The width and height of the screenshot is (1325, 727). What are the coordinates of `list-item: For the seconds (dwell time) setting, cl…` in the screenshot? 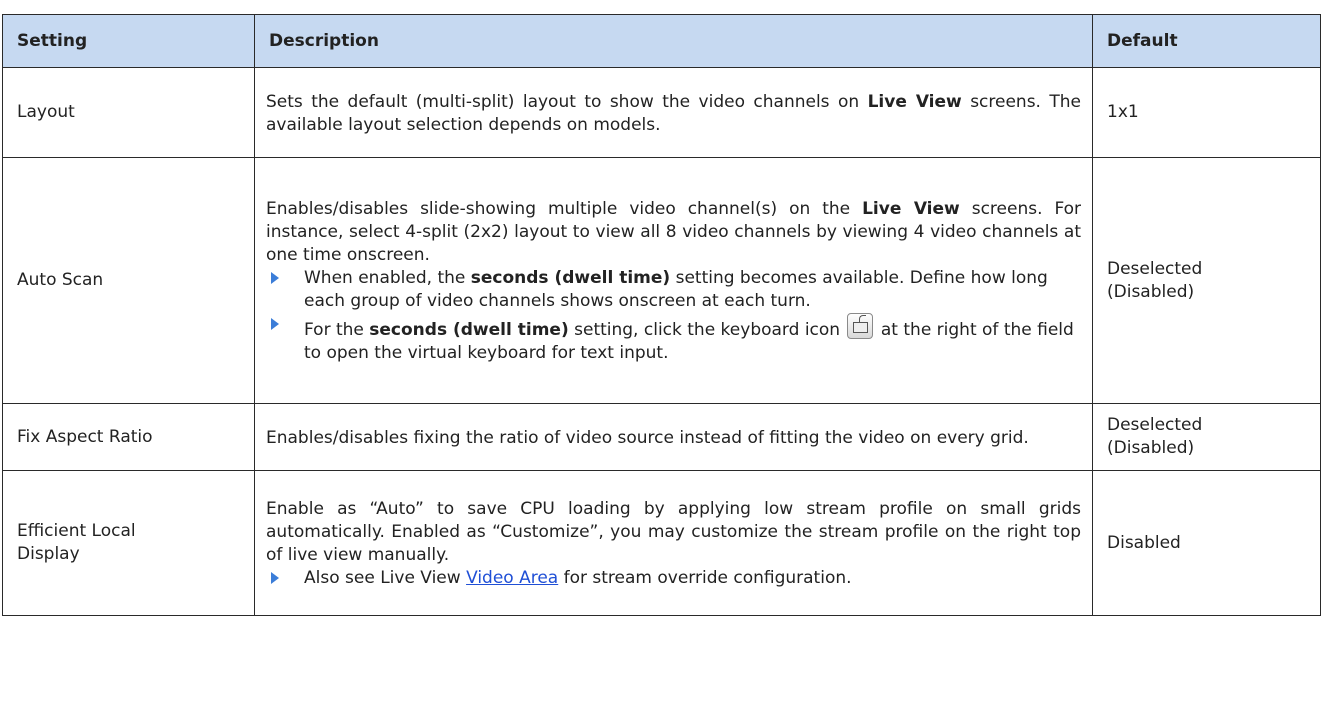 It's located at (673, 339).